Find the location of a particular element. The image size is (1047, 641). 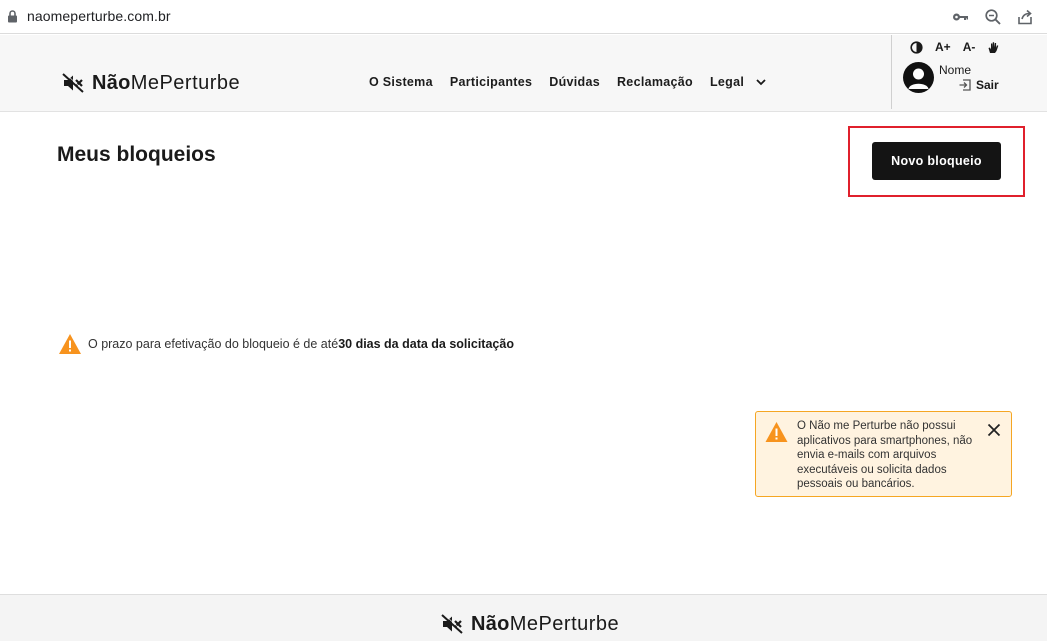

nav-item-participantes: Participantes is located at coordinates (491, 82).